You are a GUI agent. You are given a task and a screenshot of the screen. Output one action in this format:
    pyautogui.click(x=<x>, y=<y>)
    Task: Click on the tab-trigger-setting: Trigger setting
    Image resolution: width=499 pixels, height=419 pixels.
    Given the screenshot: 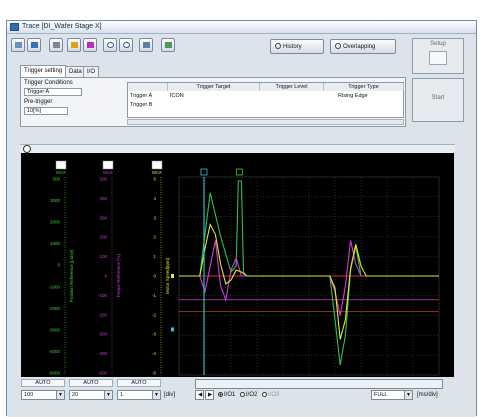 What is the action you would take?
    pyautogui.click(x=43, y=71)
    